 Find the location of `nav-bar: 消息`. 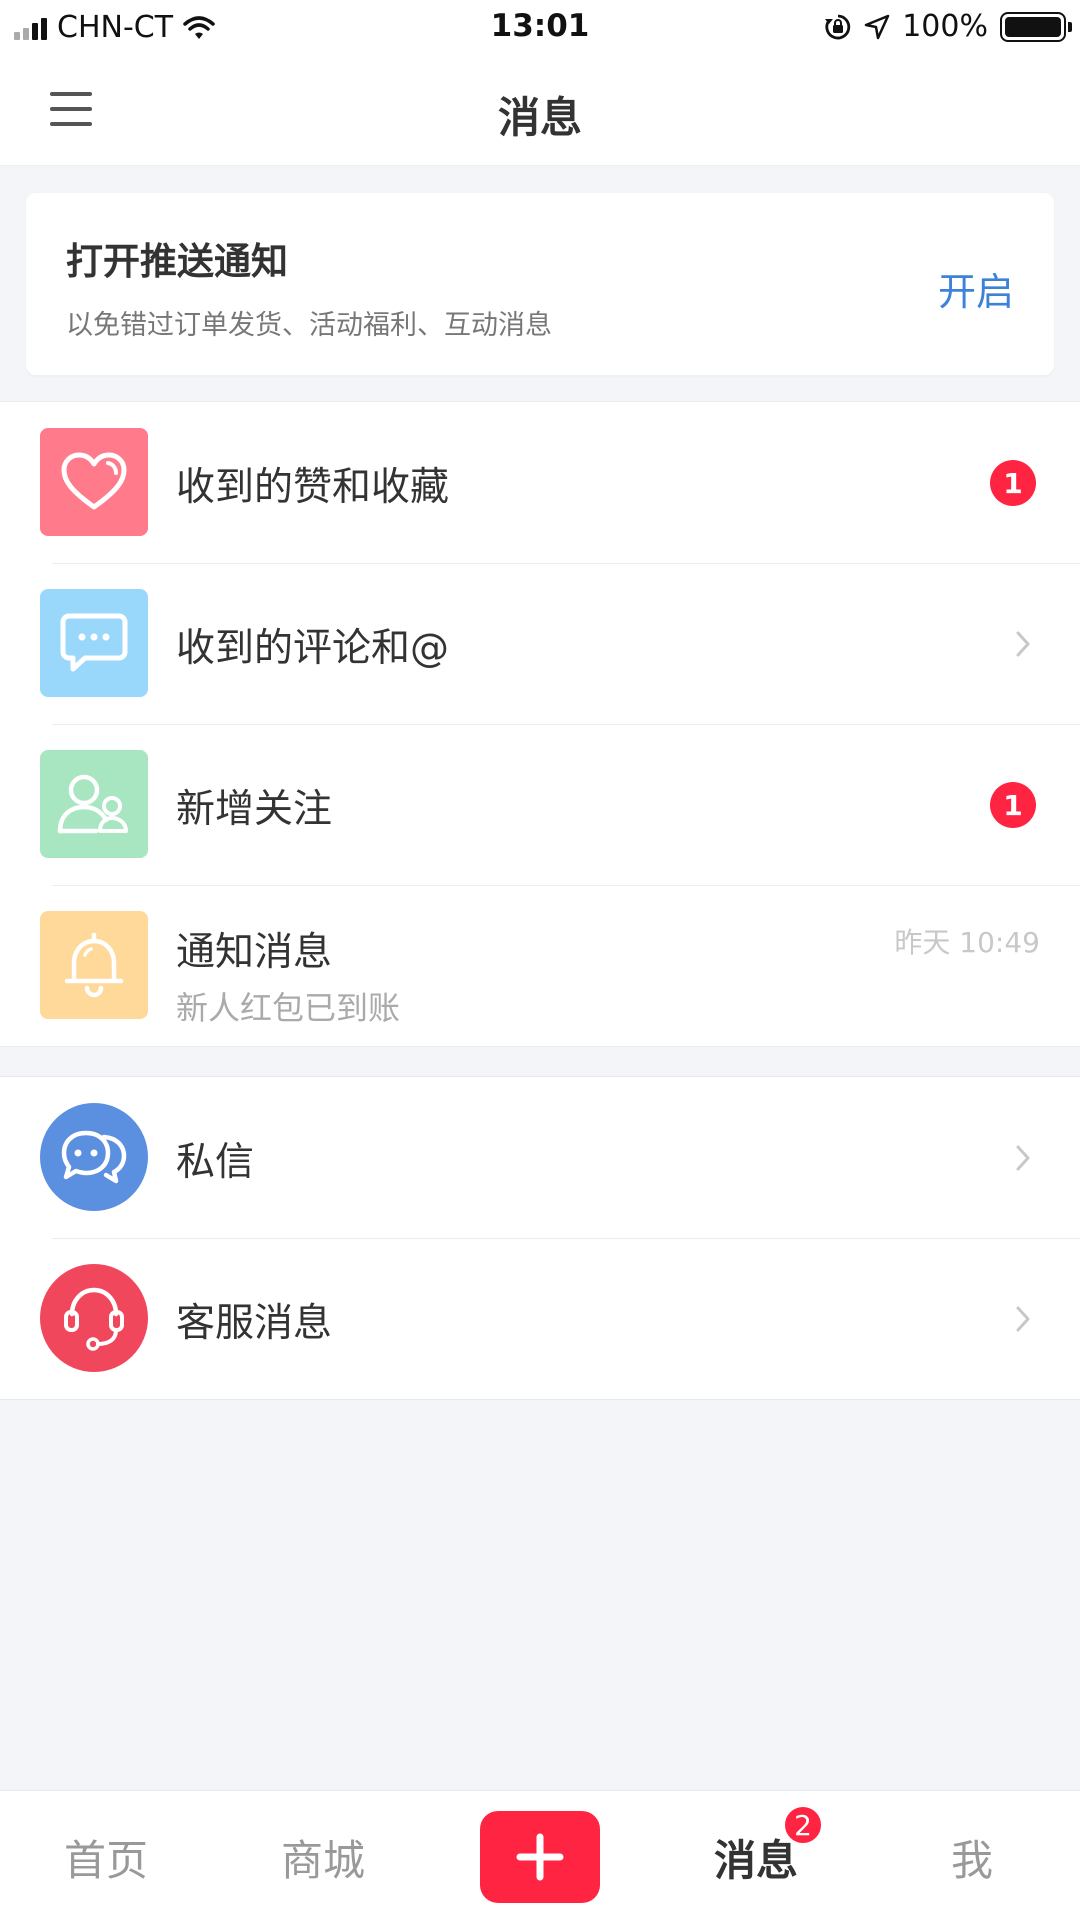

nav-bar: 消息 is located at coordinates (540, 110).